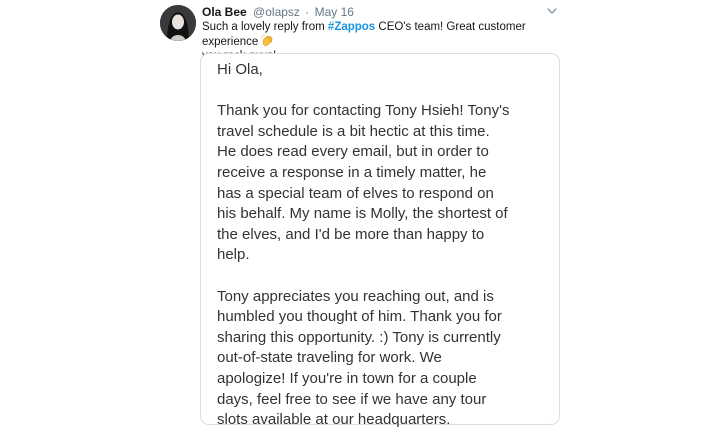 This screenshot has height=431, width=720. I want to click on tweet-header: Ola Bee @olapsz · May 16, so click(278, 12).